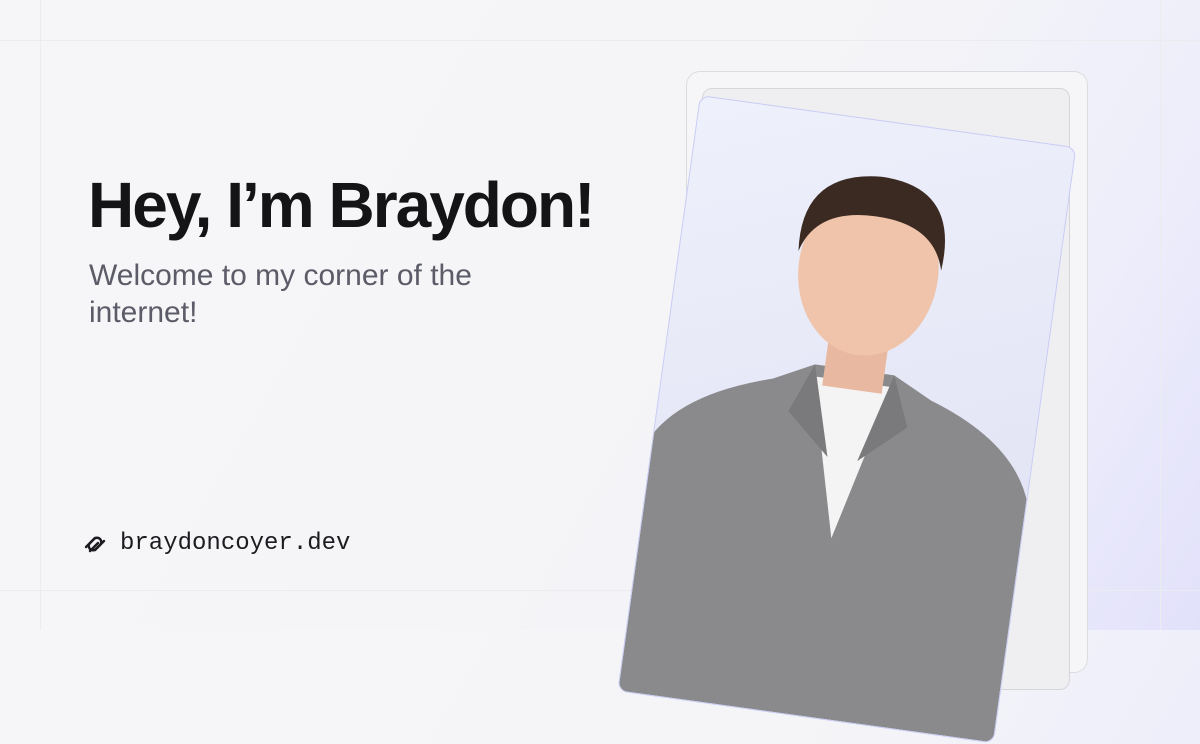 The width and height of the screenshot is (1200, 744). I want to click on page-title: Hey, I’m Braydon!, so click(341, 205).